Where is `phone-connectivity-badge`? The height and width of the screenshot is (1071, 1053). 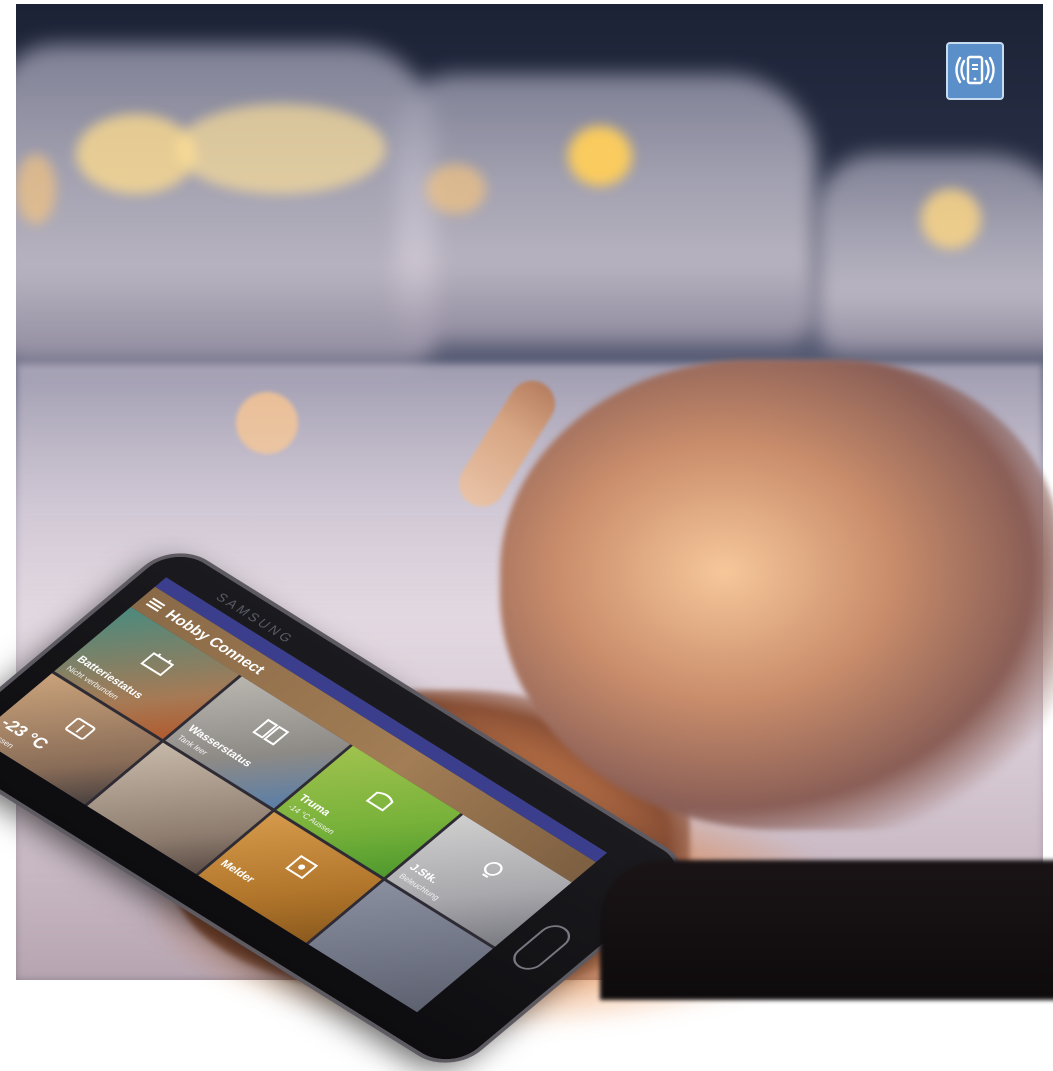 phone-connectivity-badge is located at coordinates (975, 71).